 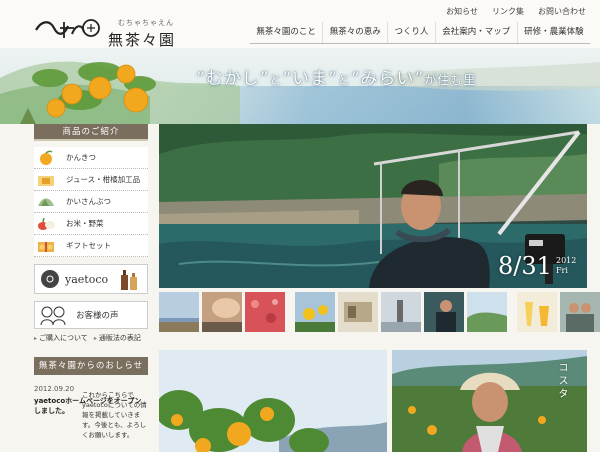 I want to click on grower-caption: コスタ, so click(x=561, y=381).